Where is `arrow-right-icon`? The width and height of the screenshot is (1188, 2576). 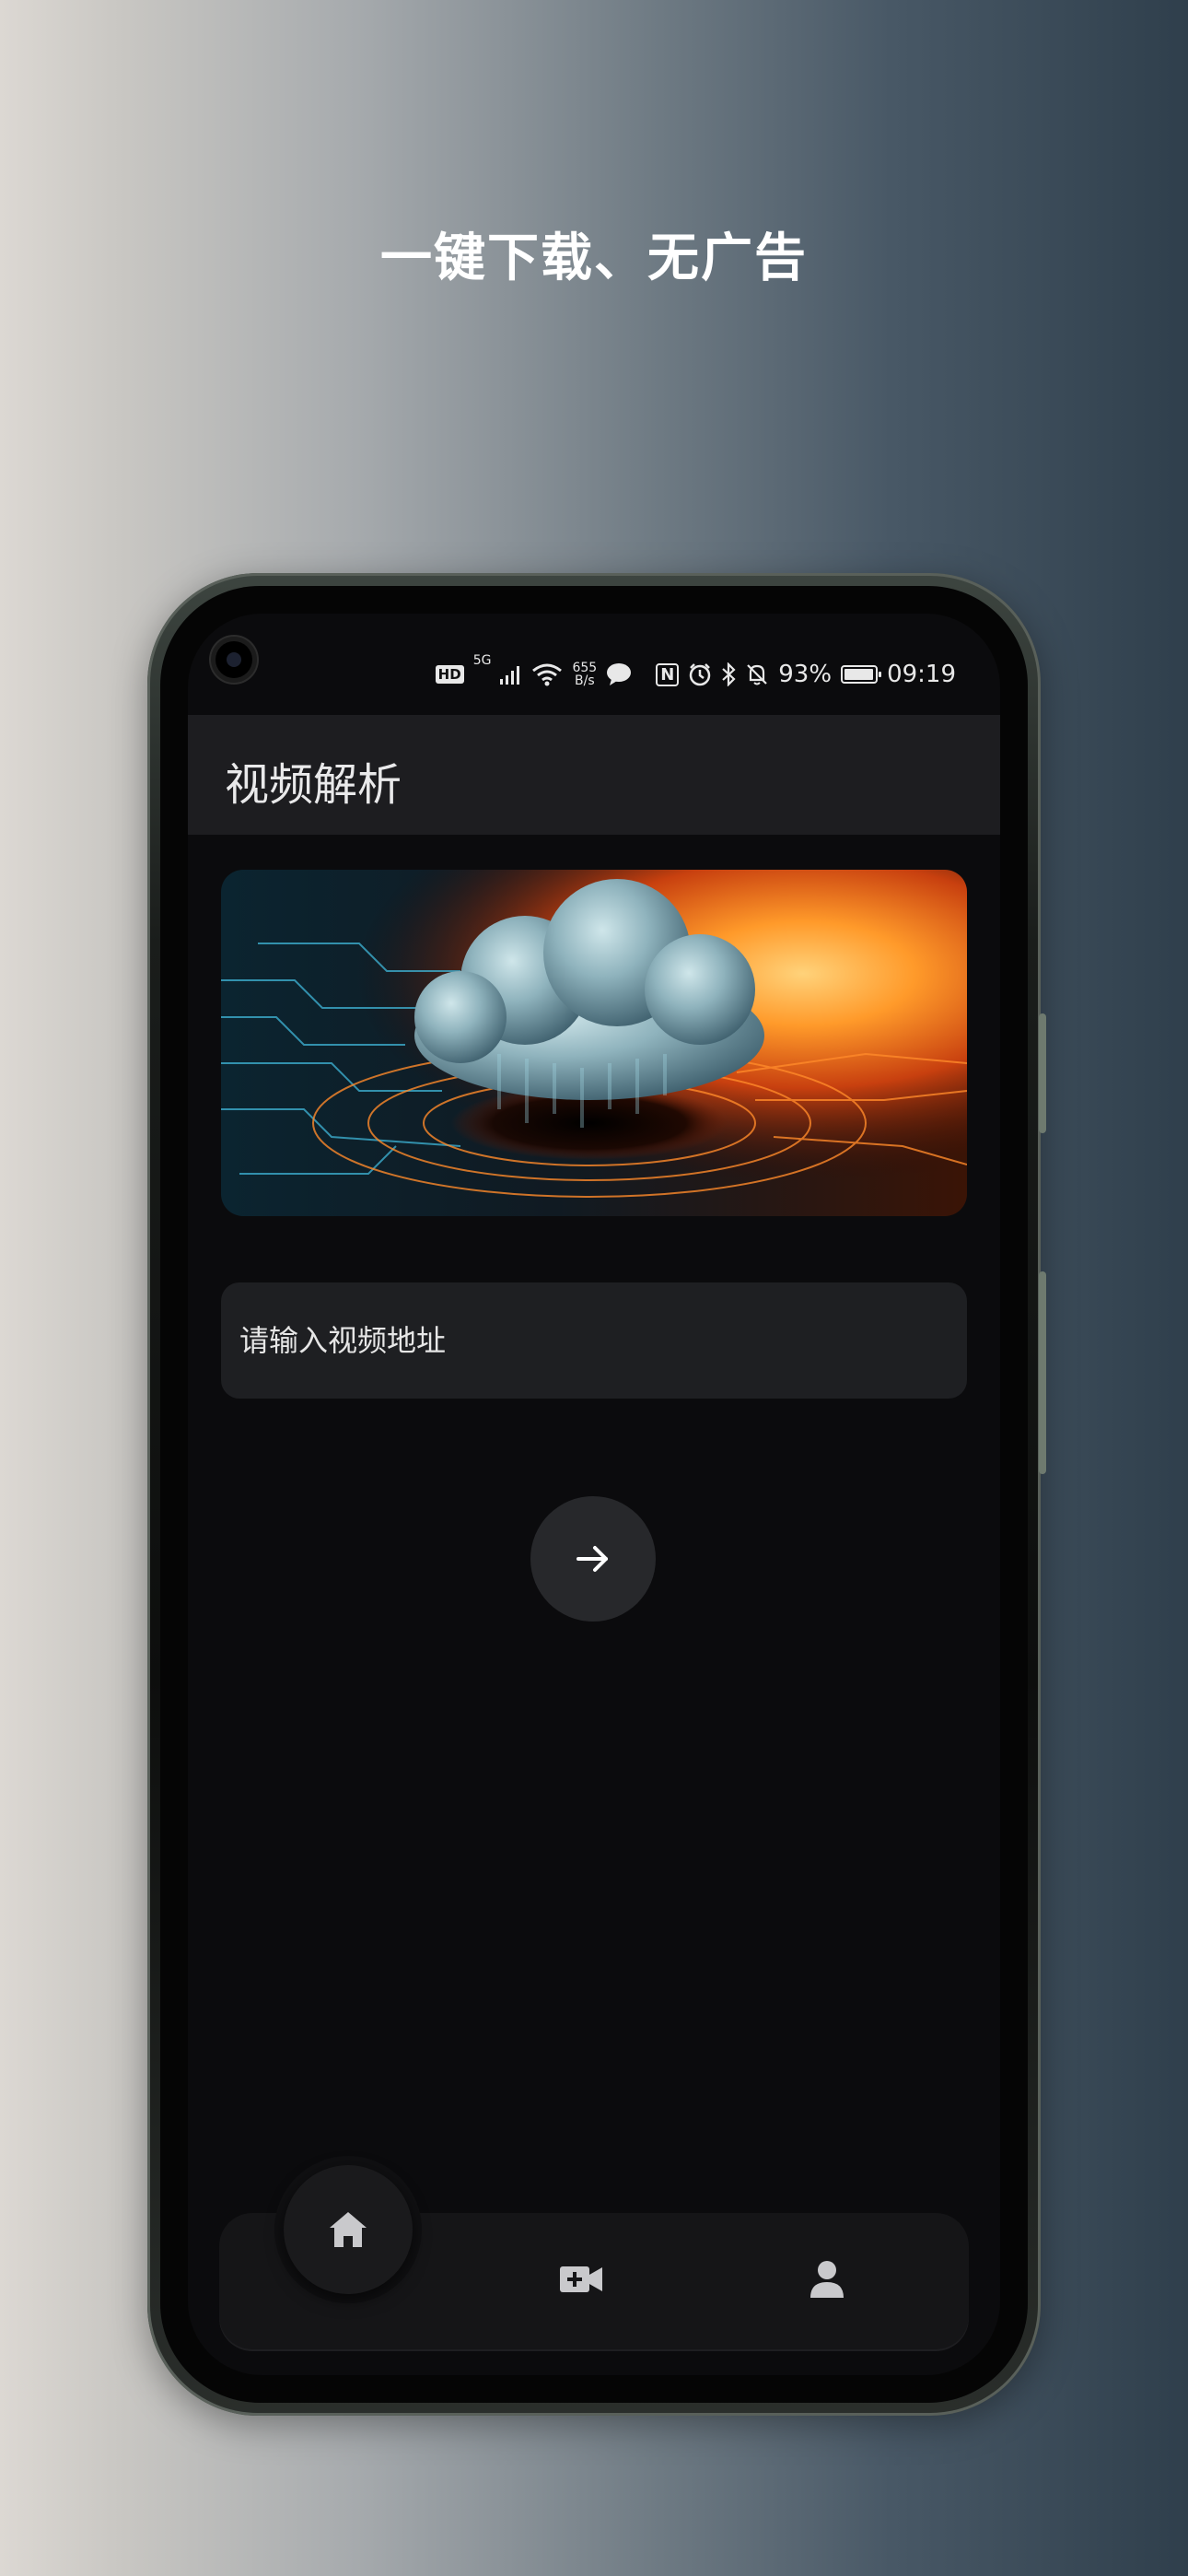 arrow-right-icon is located at coordinates (592, 1559).